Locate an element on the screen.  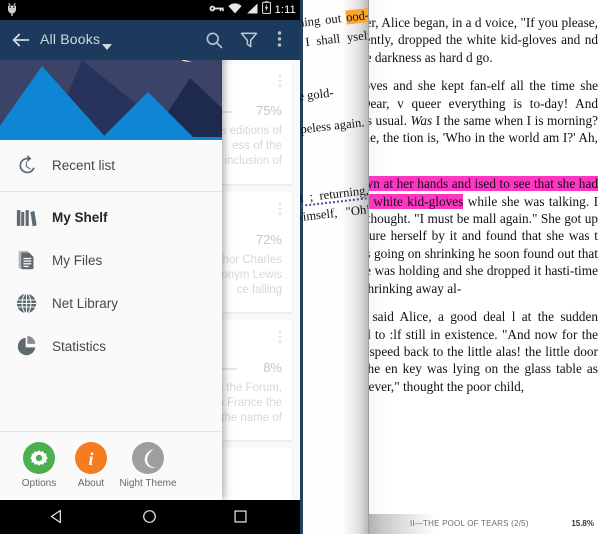
sidebar-item-label: My Files is located at coordinates (77, 260).